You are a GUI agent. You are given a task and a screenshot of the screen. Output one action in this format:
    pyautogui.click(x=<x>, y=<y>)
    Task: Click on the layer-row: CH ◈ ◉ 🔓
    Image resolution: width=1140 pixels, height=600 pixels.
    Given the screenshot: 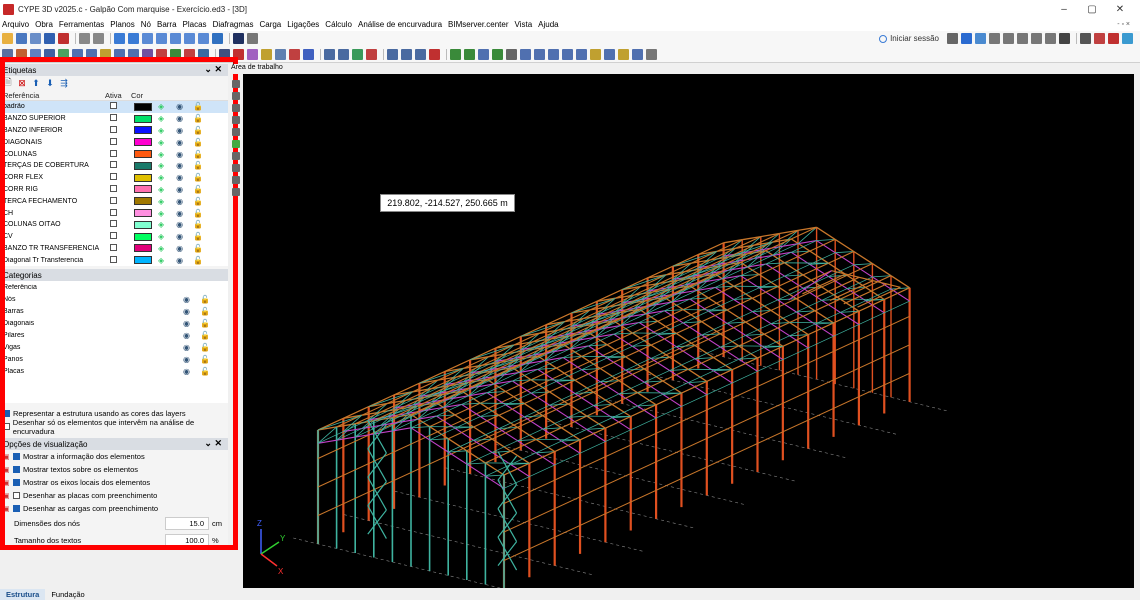 What is the action you would take?
    pyautogui.click(x=114, y=213)
    